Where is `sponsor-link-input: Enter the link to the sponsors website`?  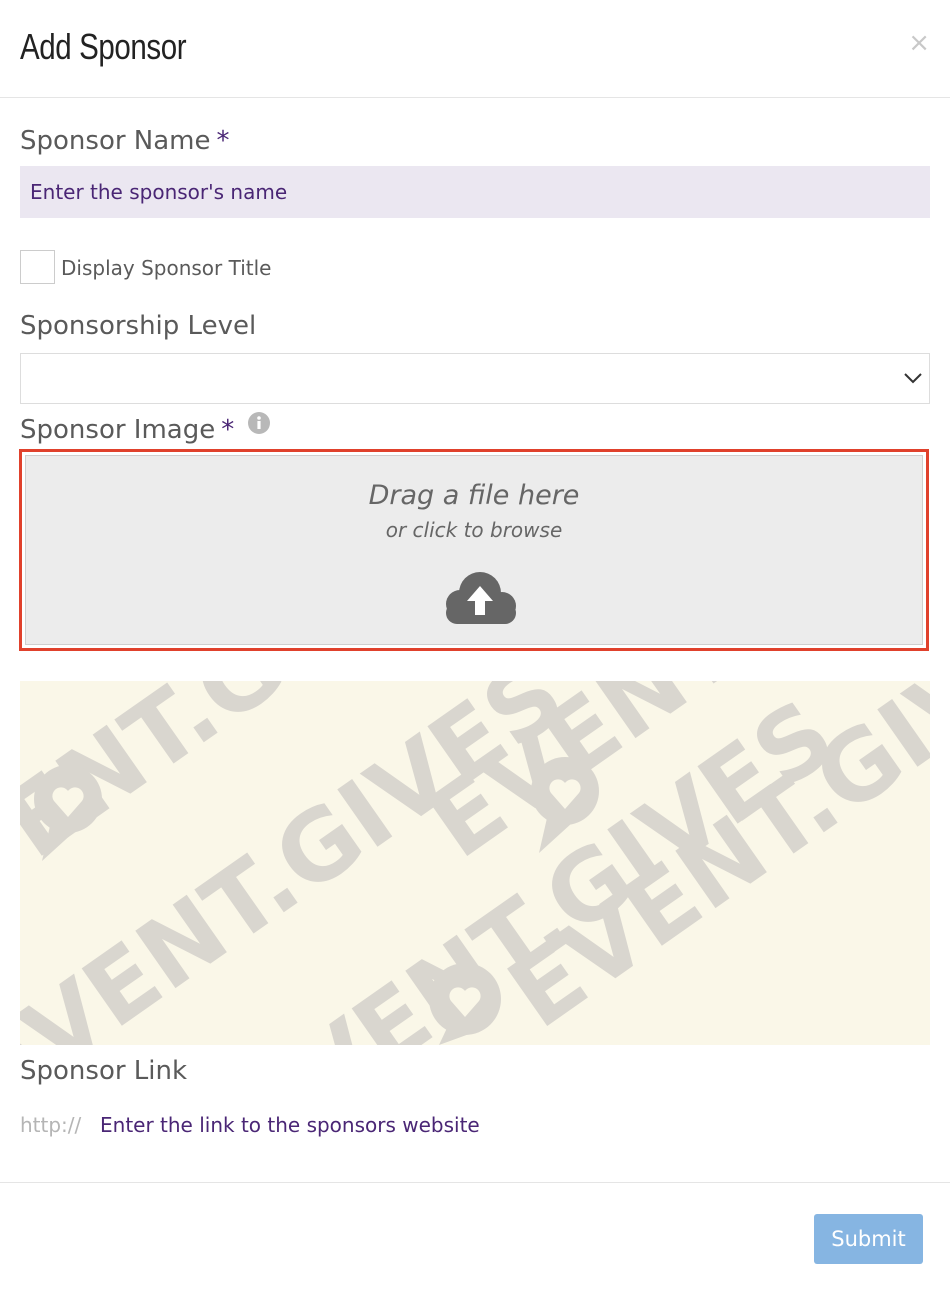 sponsor-link-input: Enter the link to the sponsors website is located at coordinates (290, 1125).